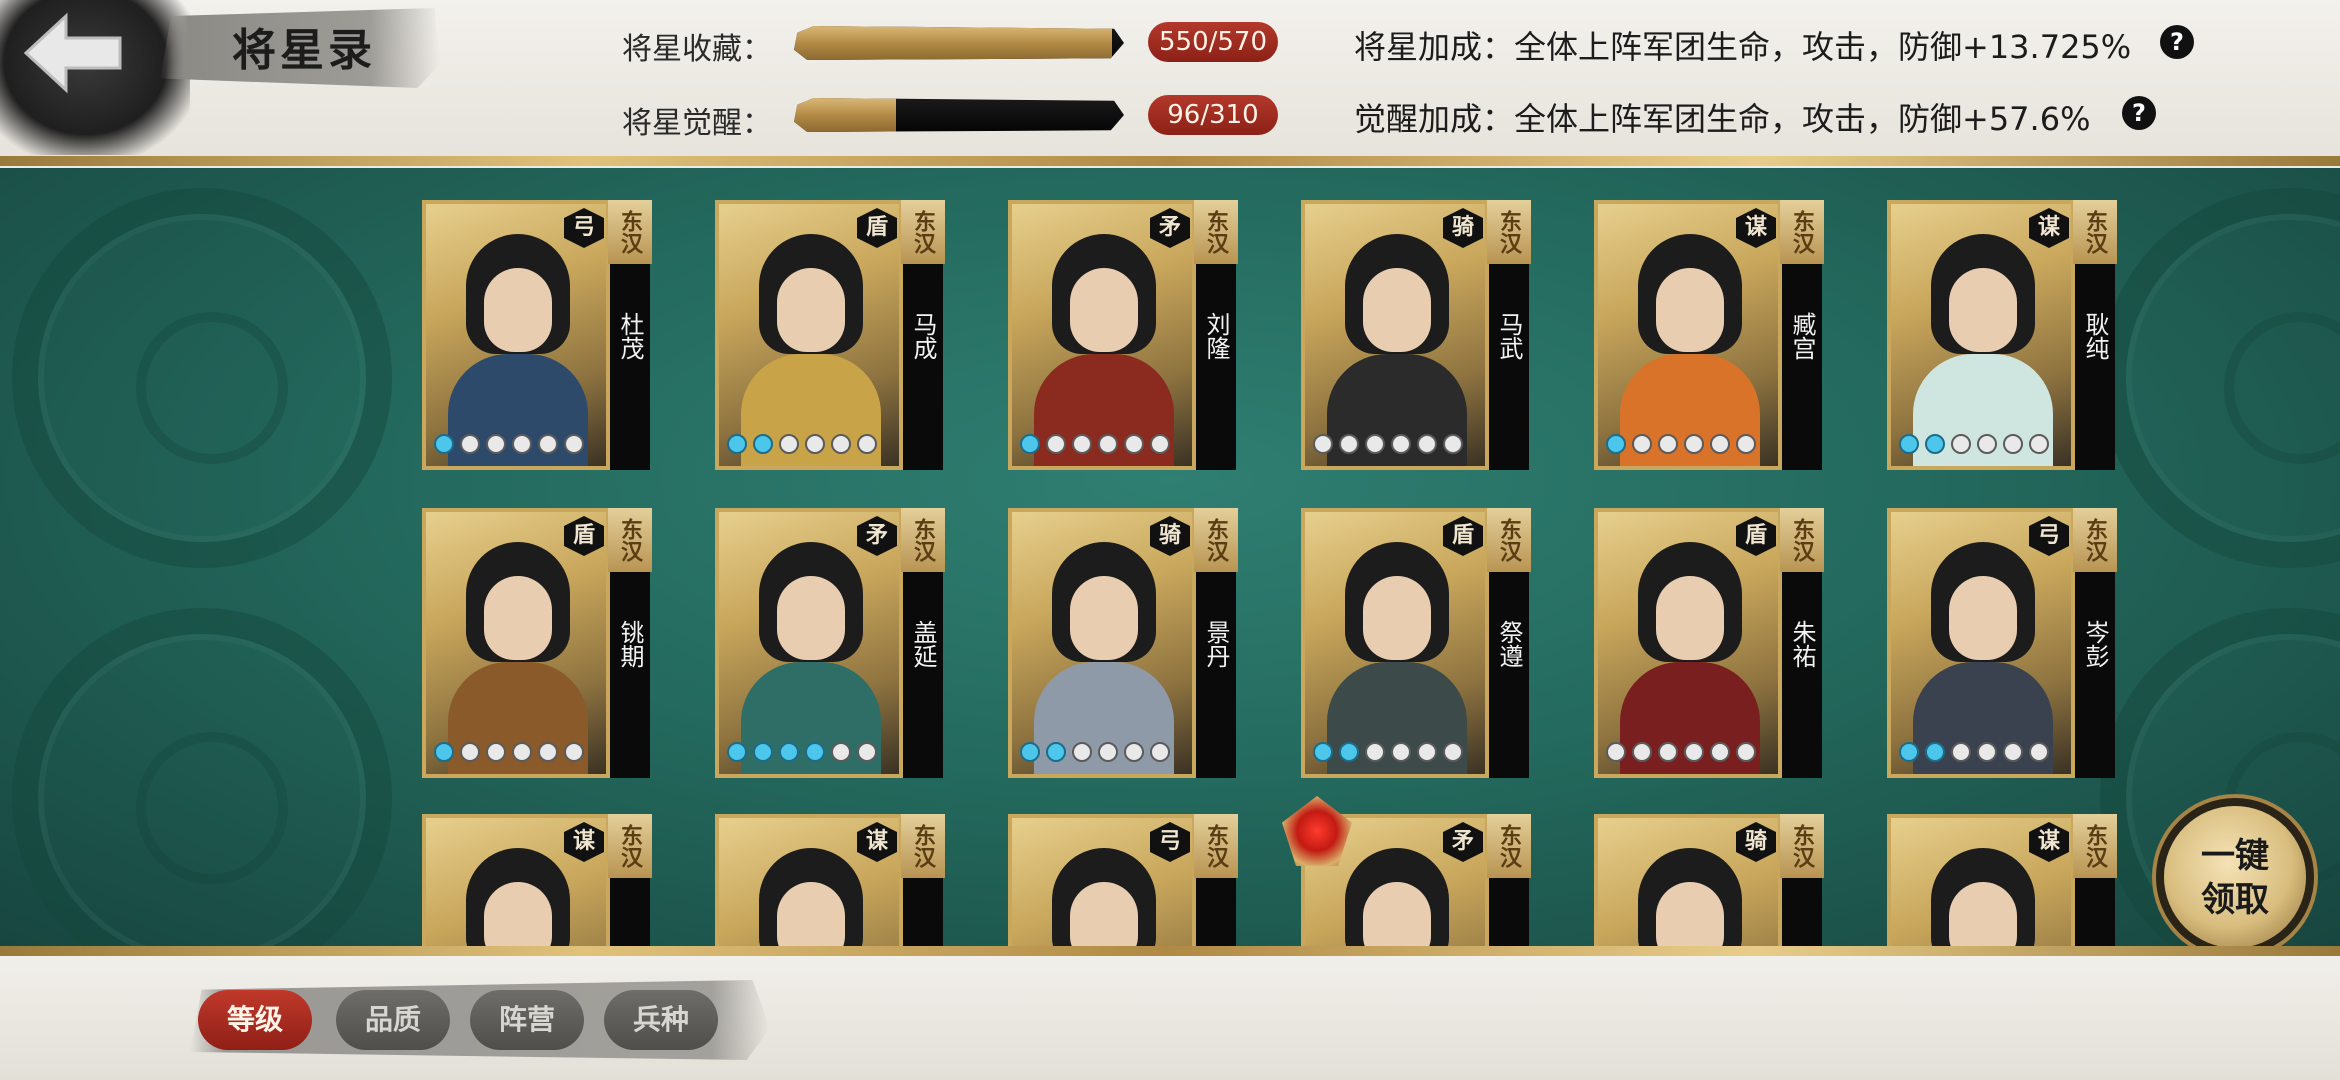  What do you see at coordinates (845, 115) in the screenshot?
I see `awaken-progress-fill` at bounding box center [845, 115].